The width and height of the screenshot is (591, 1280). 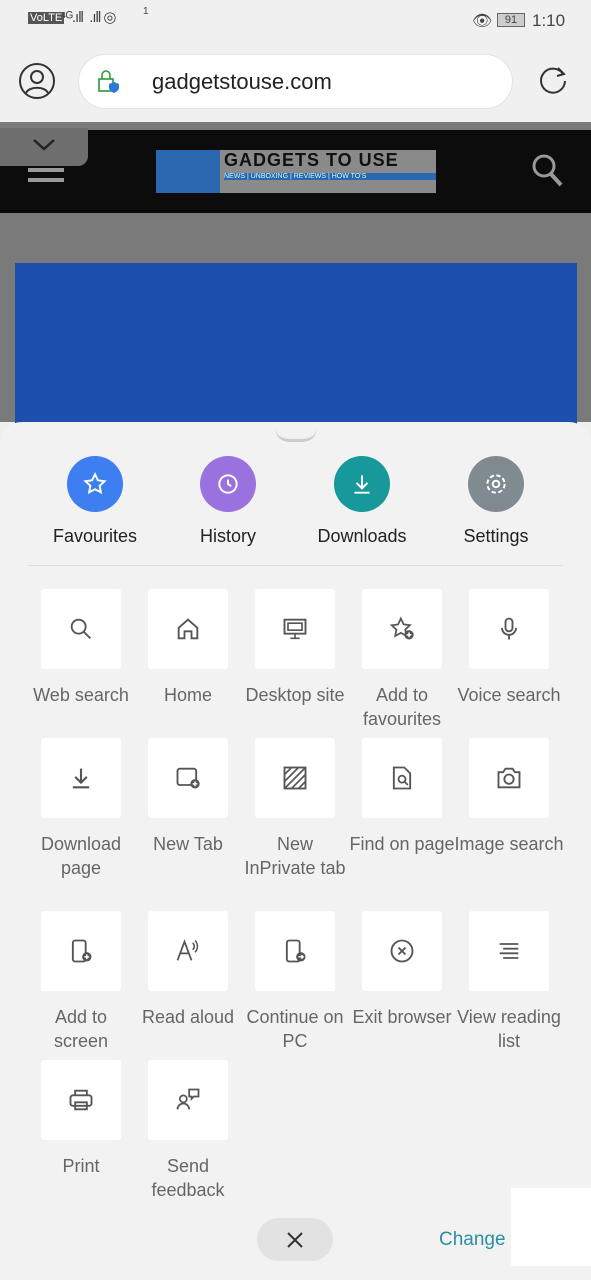 I want to click on signal-icon: ⁴ᴳ.ıll .ıll ◎, so click(x=88, y=17).